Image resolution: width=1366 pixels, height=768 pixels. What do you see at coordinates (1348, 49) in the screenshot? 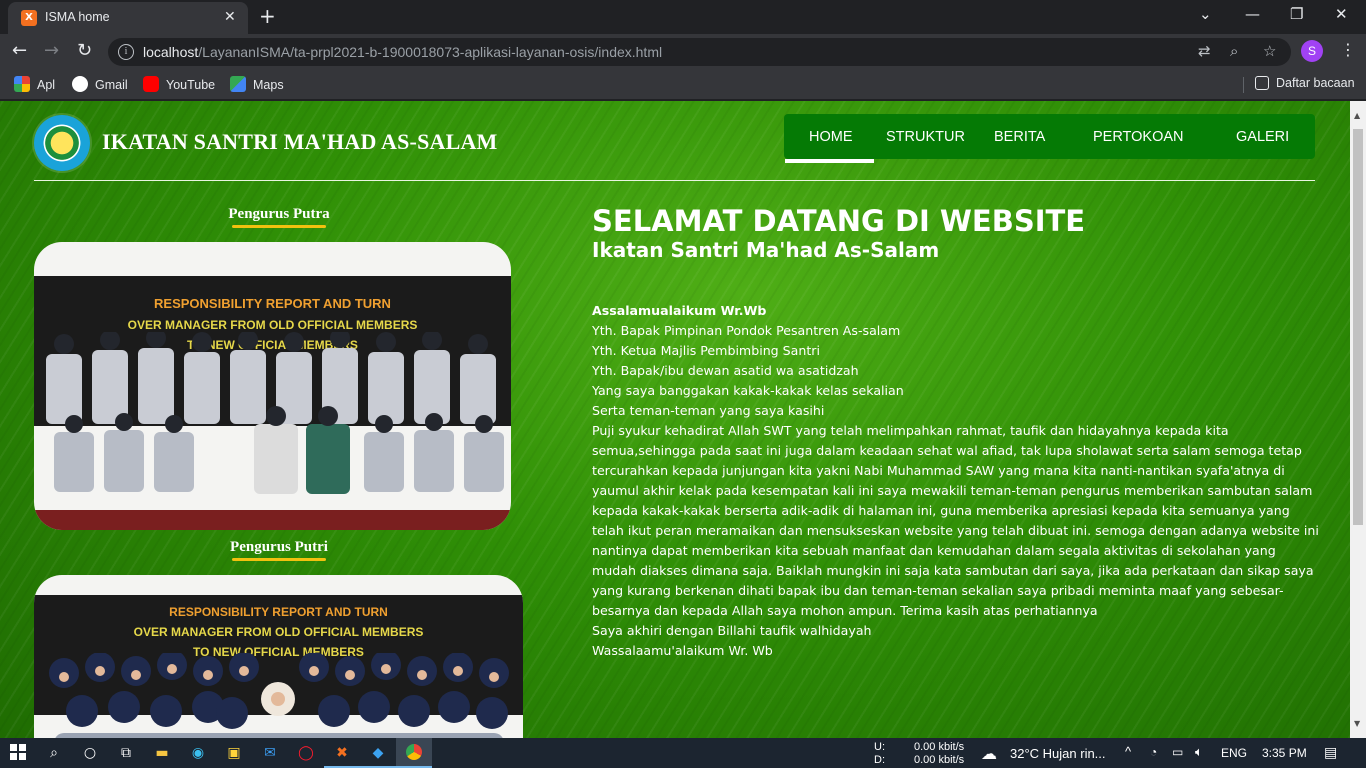
I see `browser-menu-icon: ⋮` at bounding box center [1348, 49].